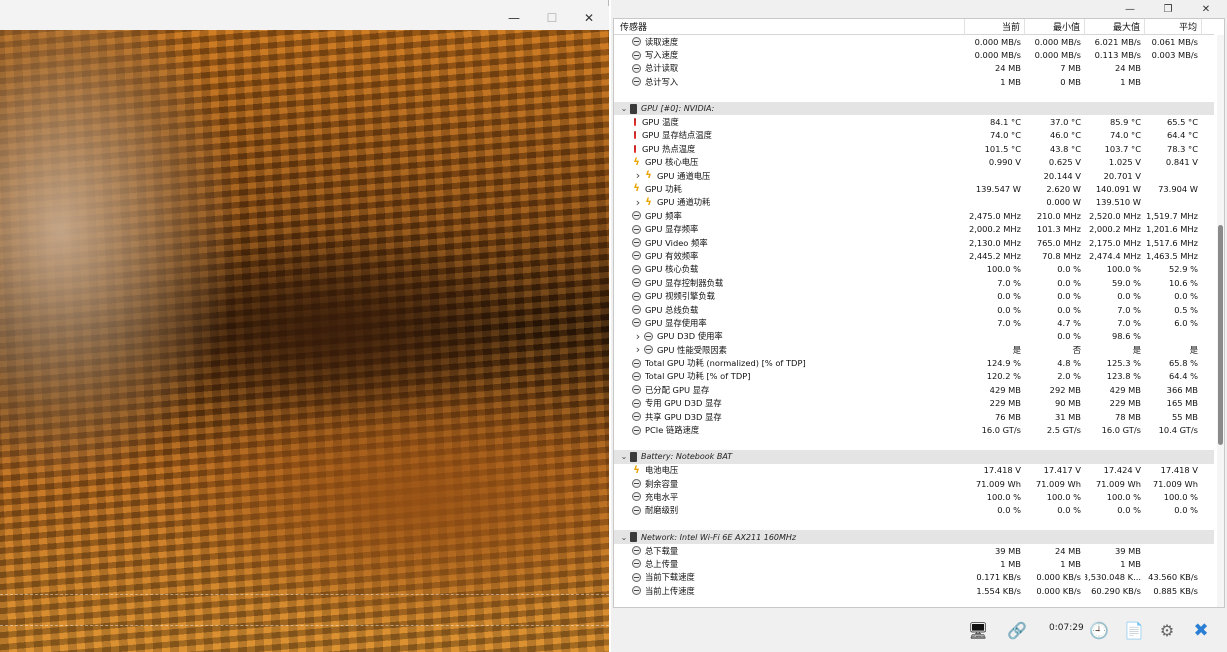  What do you see at coordinates (914, 550) in the screenshot?
I see `sensor-row: 总下载量 39 MB 24 MB 39 MB` at bounding box center [914, 550].